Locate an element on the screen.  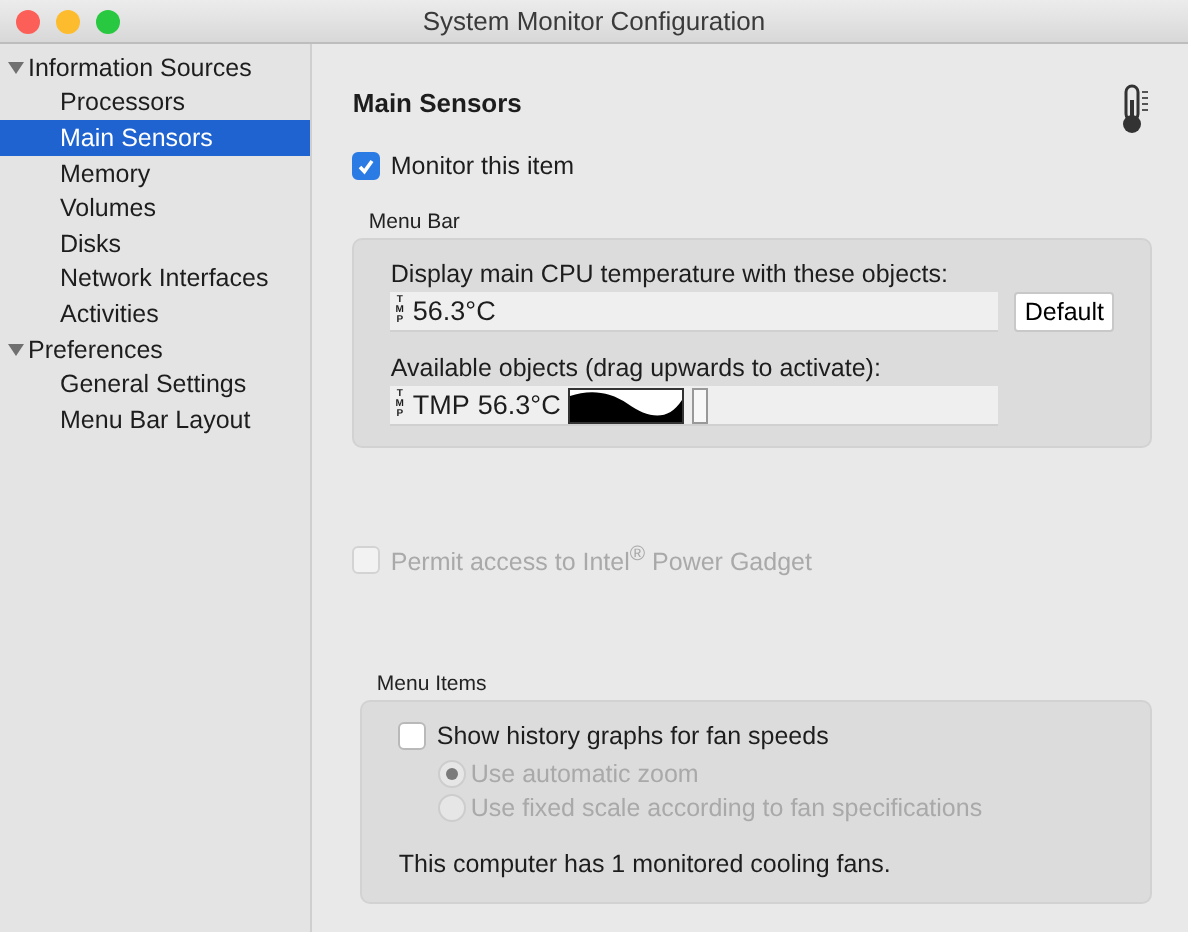
group-title: Menu Items is located at coordinates (431, 684).